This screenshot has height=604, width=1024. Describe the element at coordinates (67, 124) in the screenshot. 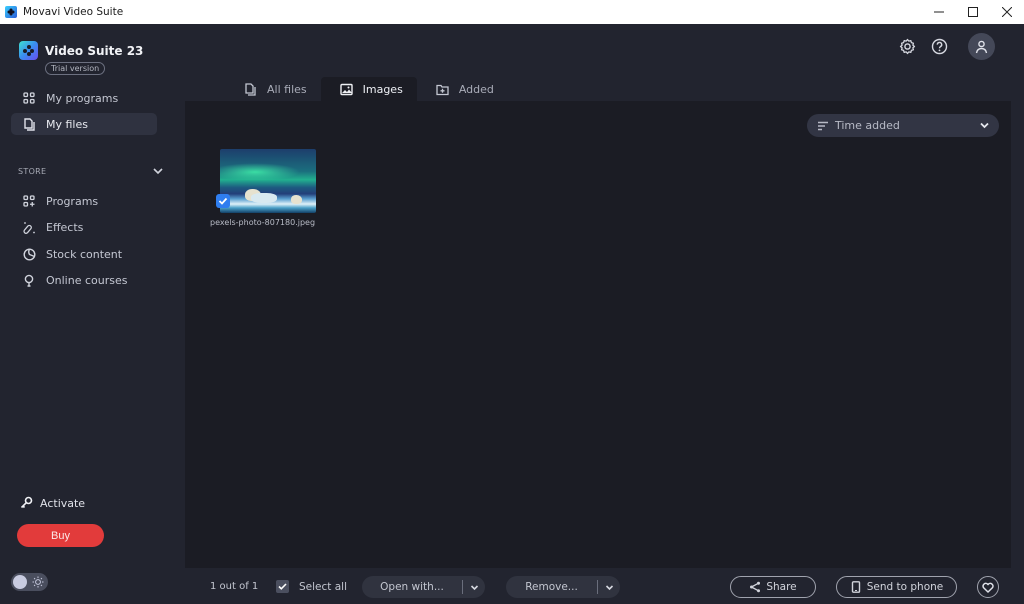

I see `sidebar-item-label: My files` at that location.